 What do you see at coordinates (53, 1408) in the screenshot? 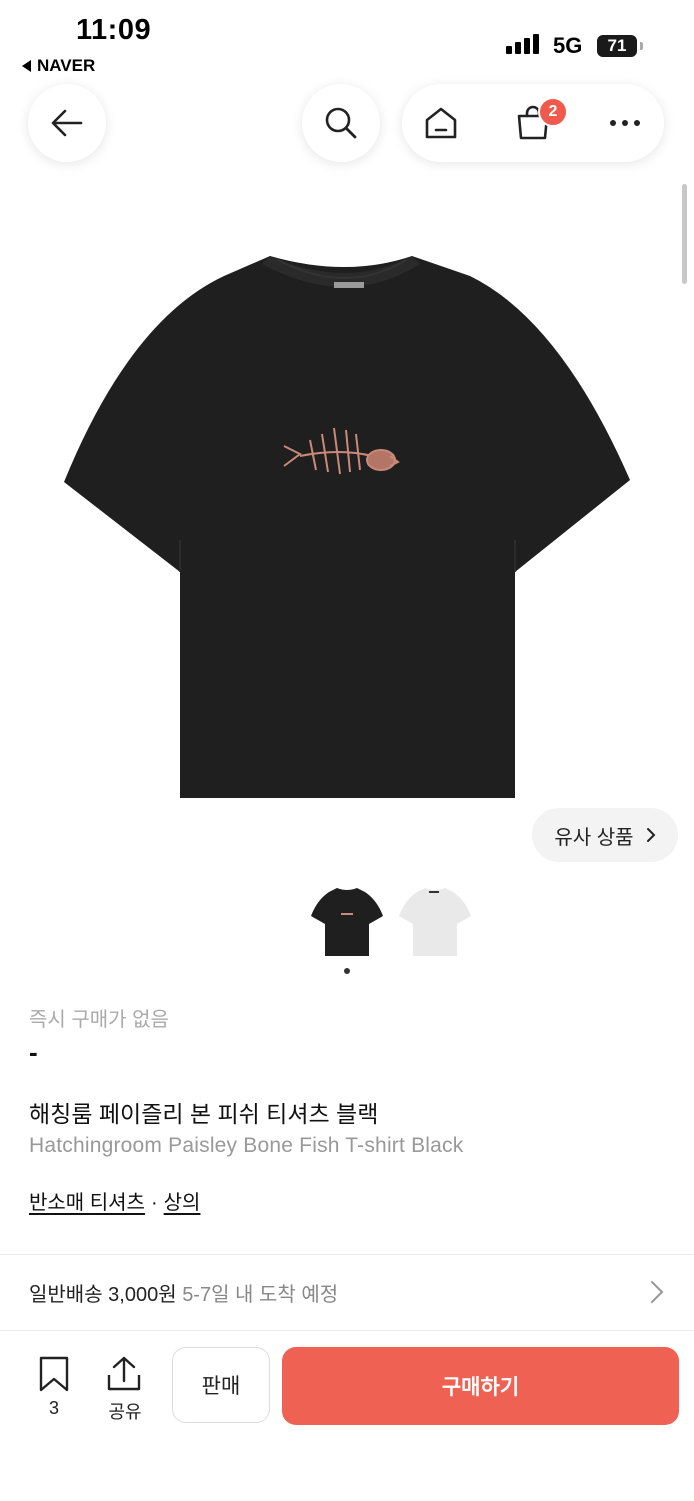
I see `bookmark-count: 3` at bounding box center [53, 1408].